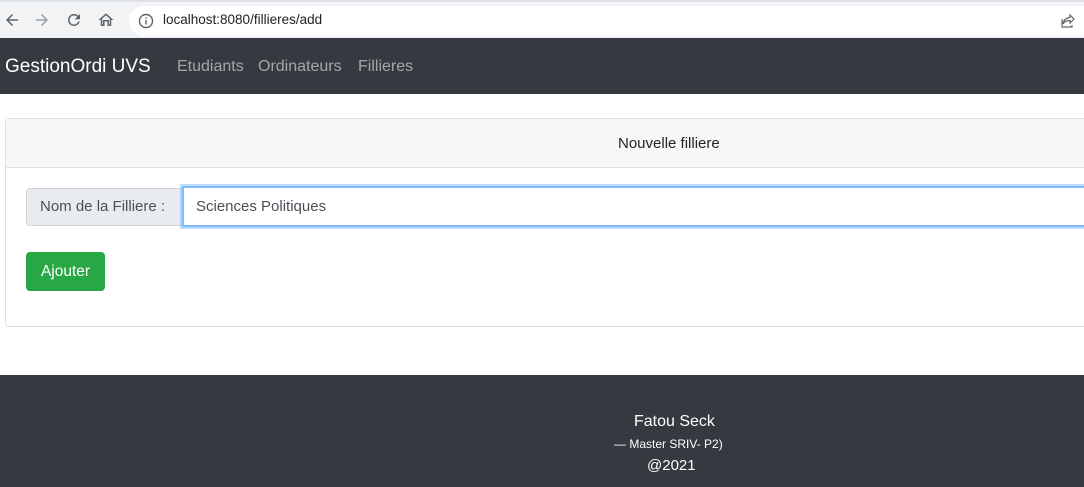 Image resolution: width=1084 pixels, height=487 pixels. What do you see at coordinates (106, 20) in the screenshot?
I see `home-icon` at bounding box center [106, 20].